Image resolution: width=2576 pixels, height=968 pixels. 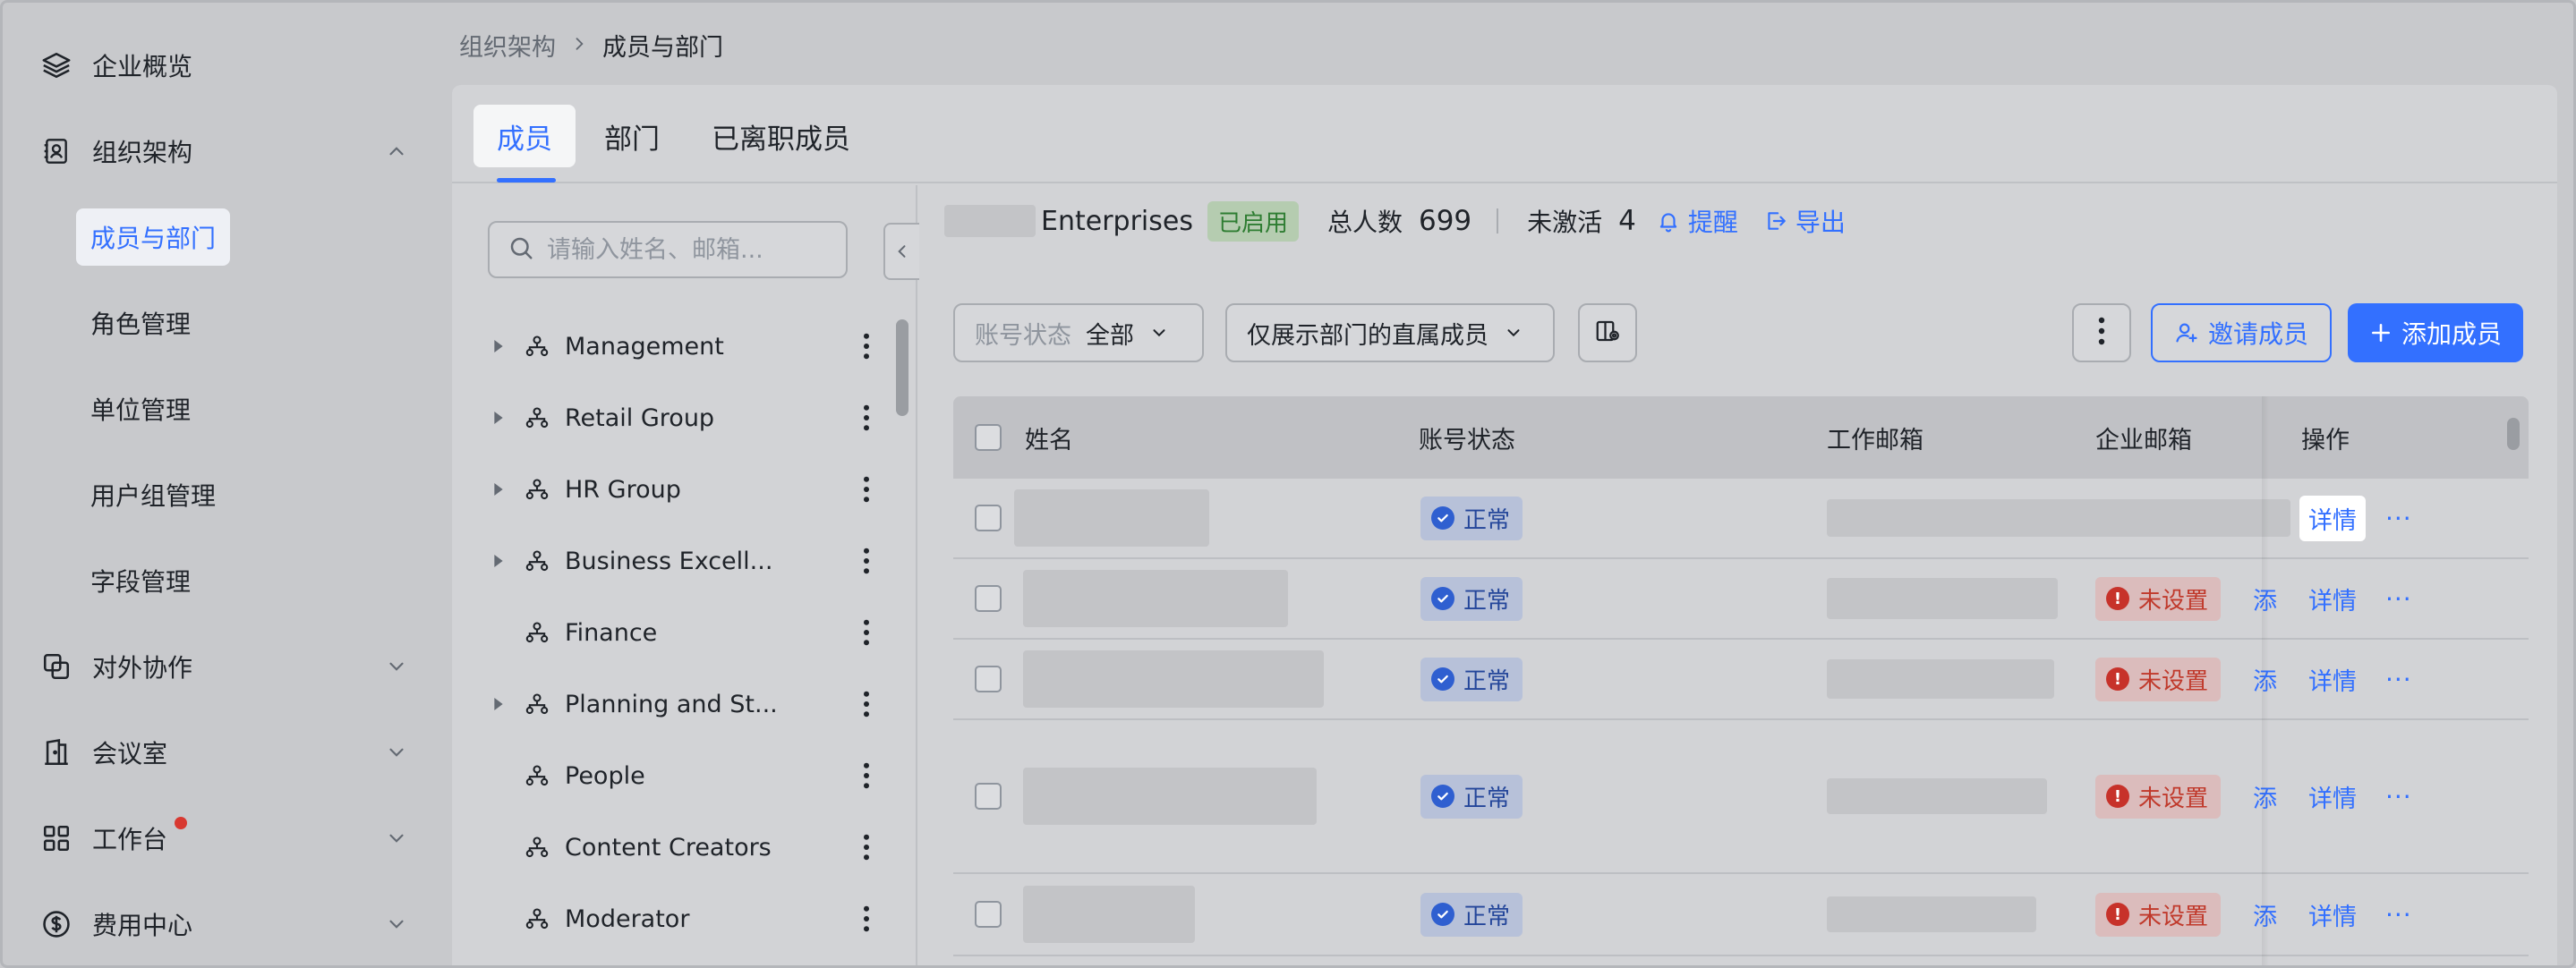 What do you see at coordinates (1942, 598) in the screenshot?
I see `redacted-work-email` at bounding box center [1942, 598].